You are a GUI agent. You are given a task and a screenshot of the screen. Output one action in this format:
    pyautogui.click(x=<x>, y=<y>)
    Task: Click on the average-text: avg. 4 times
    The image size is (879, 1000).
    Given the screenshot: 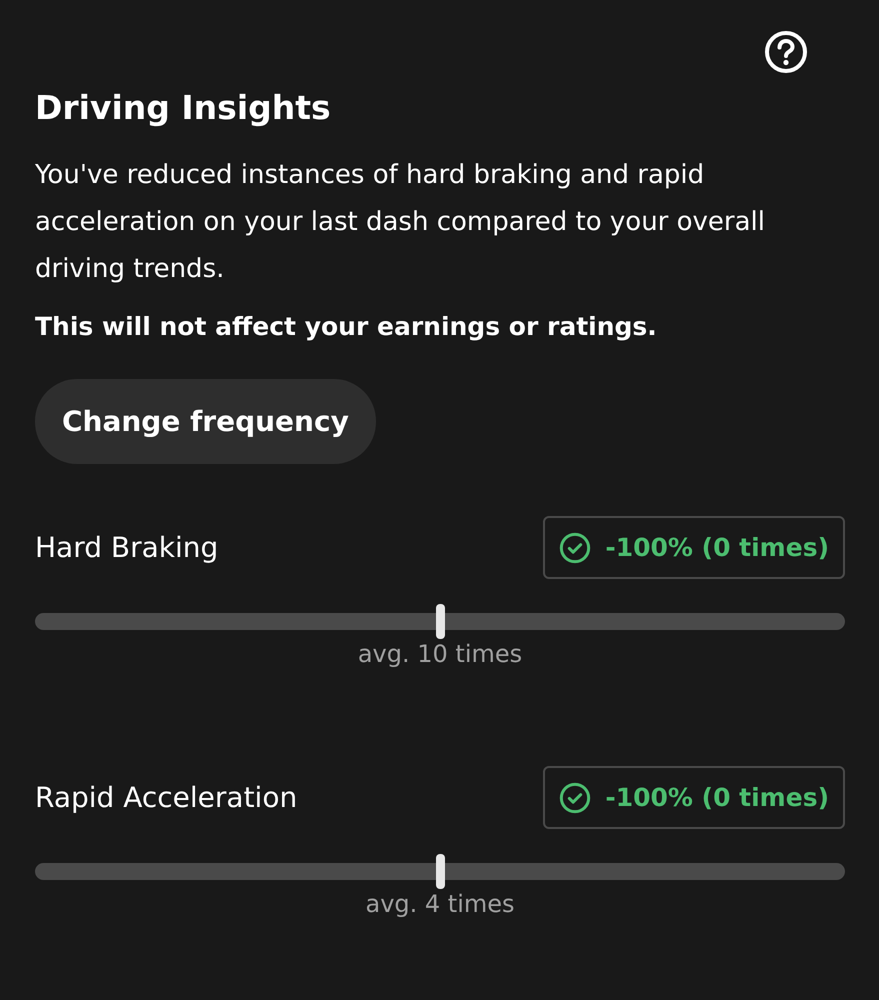 What is the action you would take?
    pyautogui.click(x=440, y=904)
    